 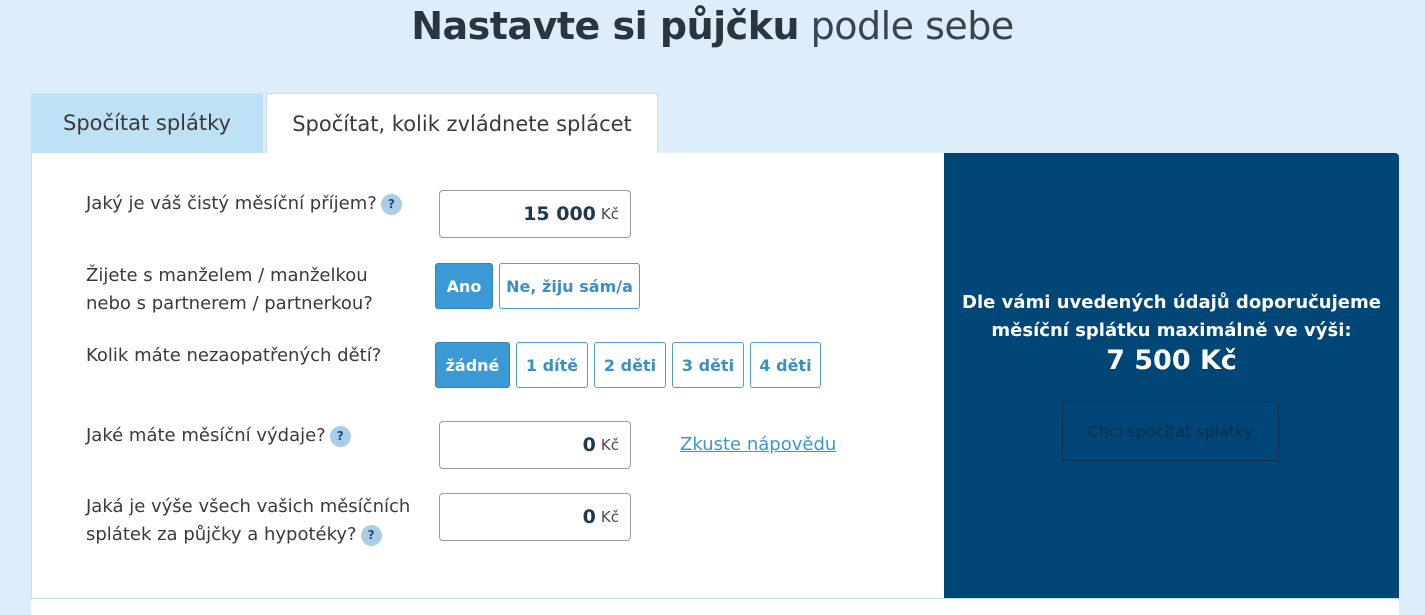 What do you see at coordinates (912, 26) in the screenshot?
I see `page-title-light: podle sebe` at bounding box center [912, 26].